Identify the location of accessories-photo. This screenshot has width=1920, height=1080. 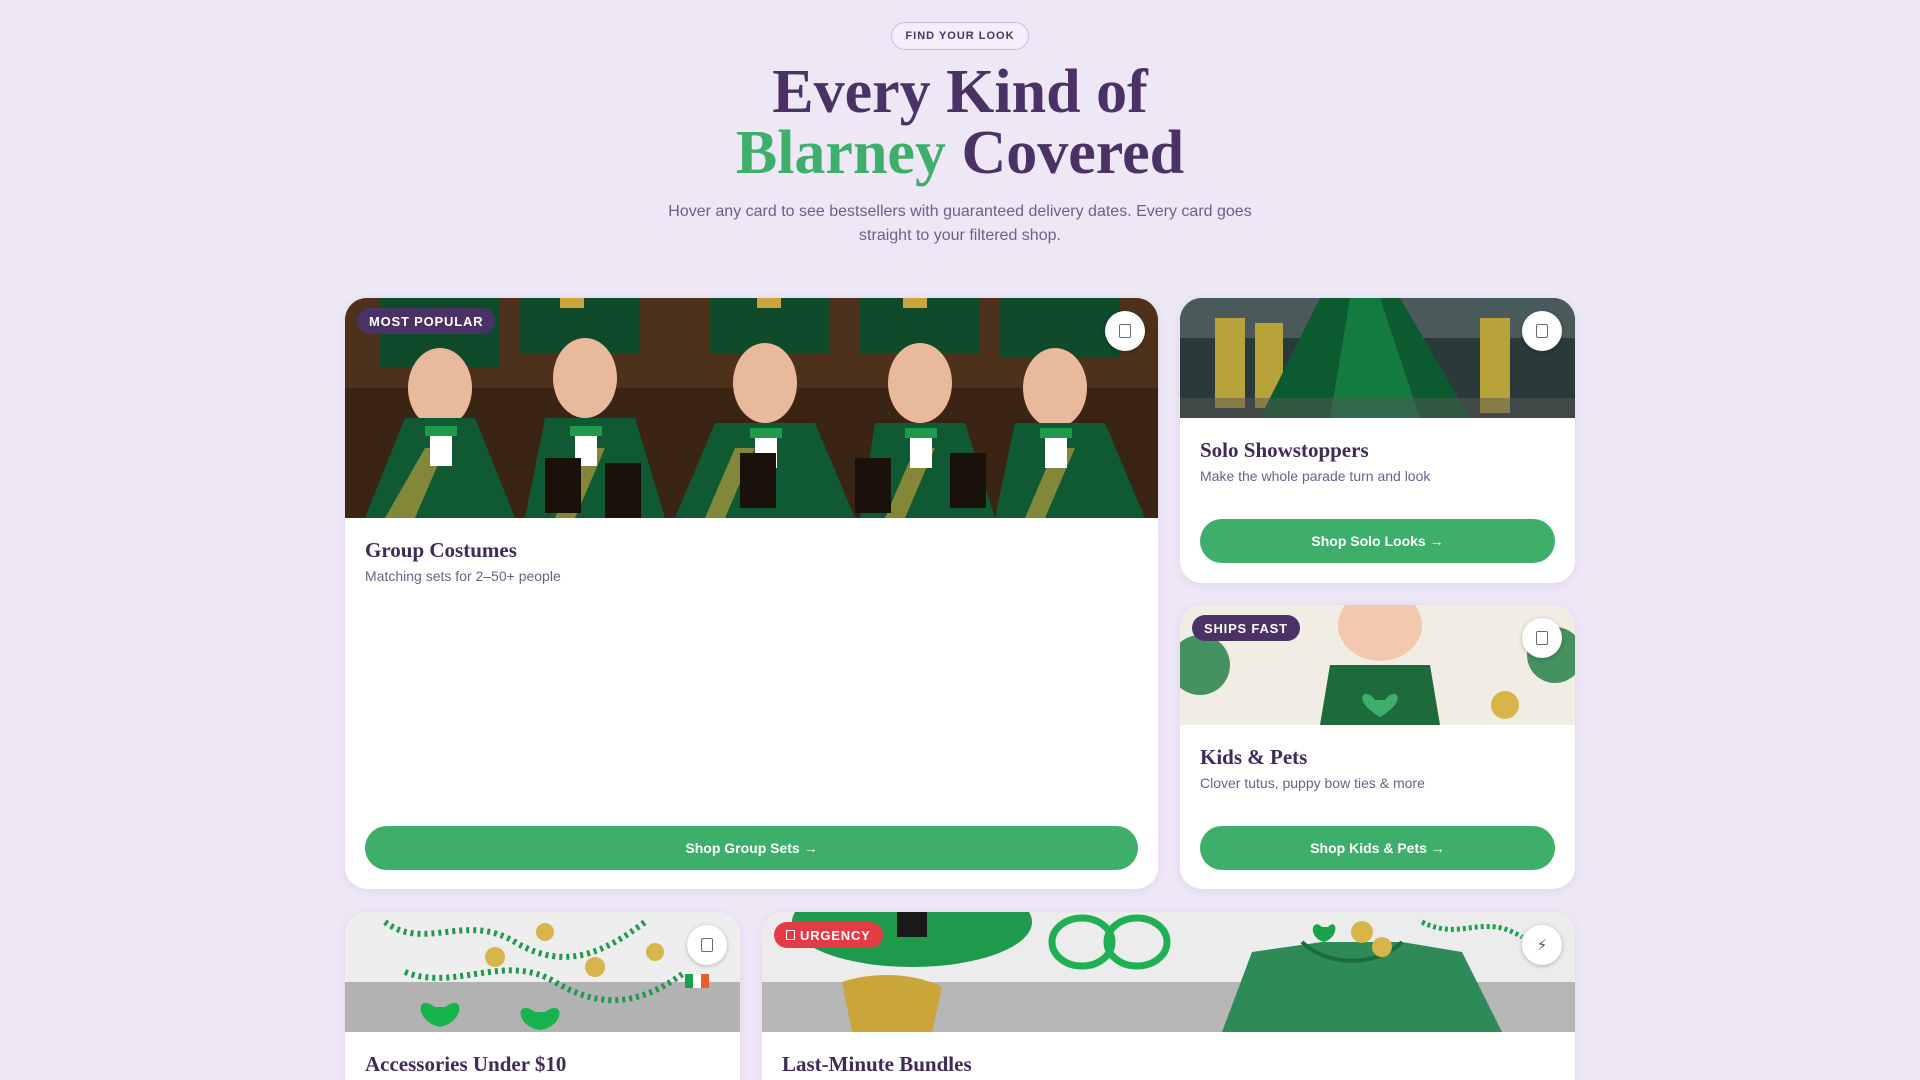
(542, 972).